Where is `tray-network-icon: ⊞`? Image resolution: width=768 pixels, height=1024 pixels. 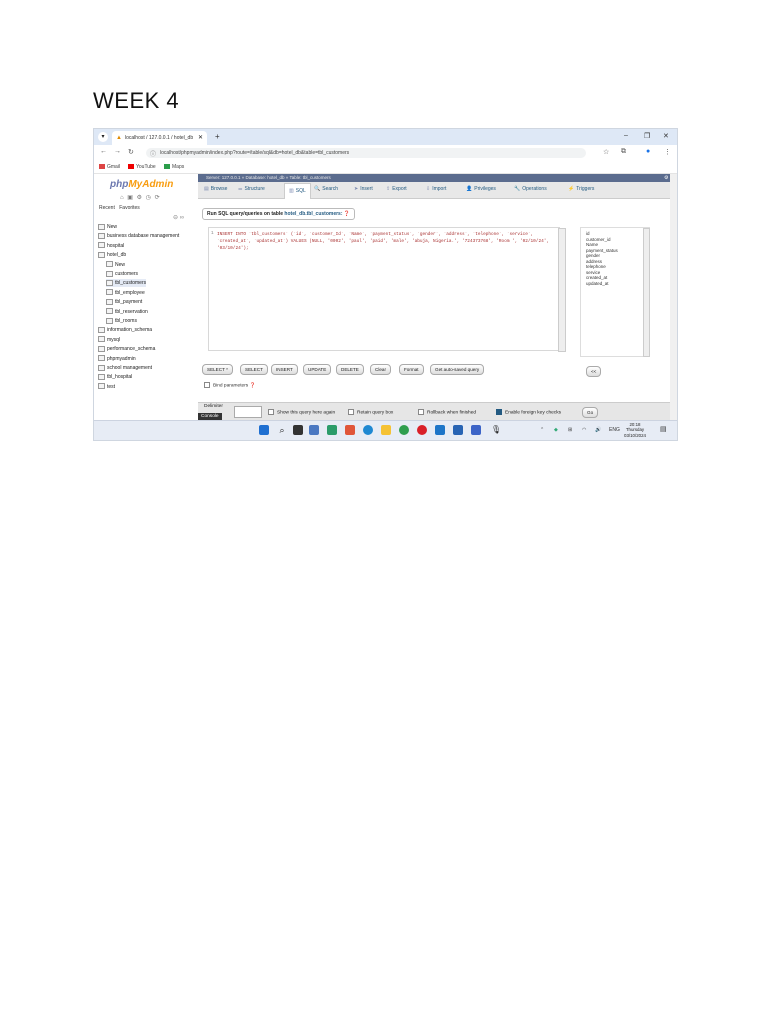
tray-network-icon: ⊞ is located at coordinates (570, 430).